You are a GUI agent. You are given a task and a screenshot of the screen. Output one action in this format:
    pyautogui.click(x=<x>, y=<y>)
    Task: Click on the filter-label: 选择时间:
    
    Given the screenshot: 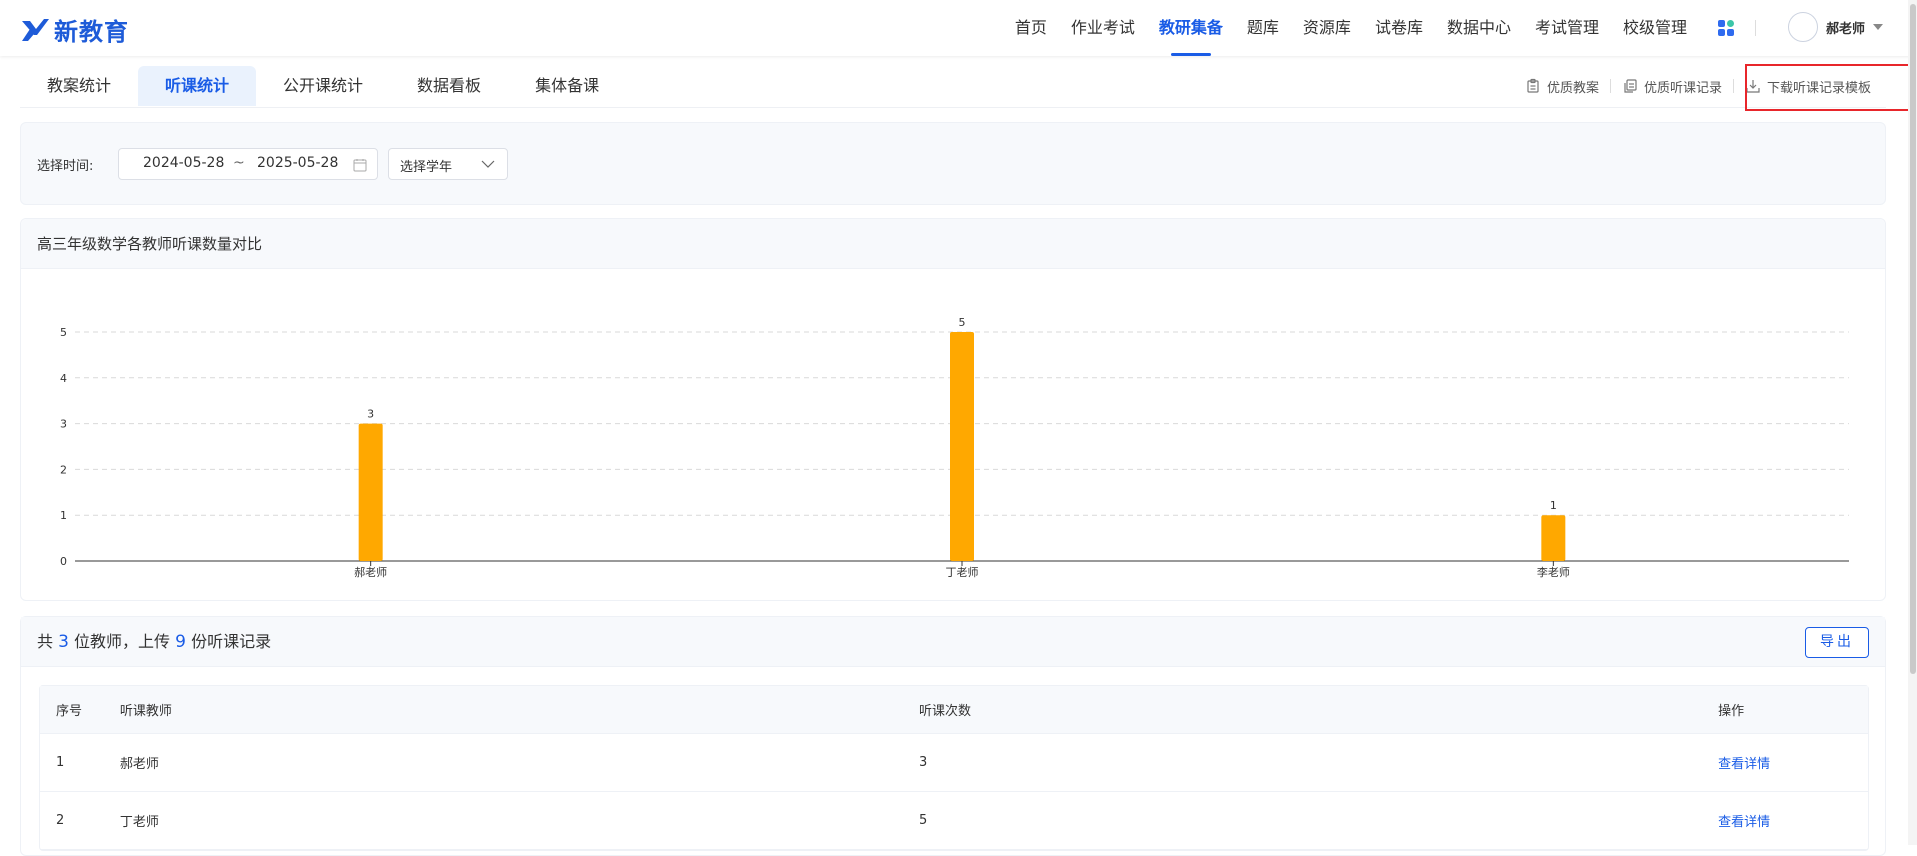 What is the action you would take?
    pyautogui.click(x=65, y=166)
    